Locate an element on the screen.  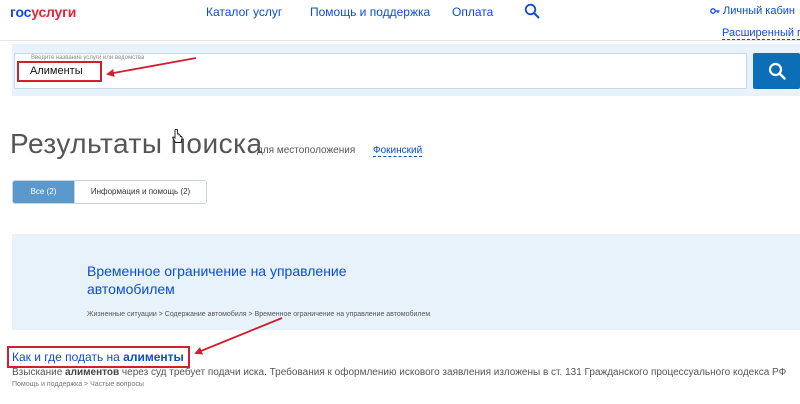
key-icon is located at coordinates (715, 11).